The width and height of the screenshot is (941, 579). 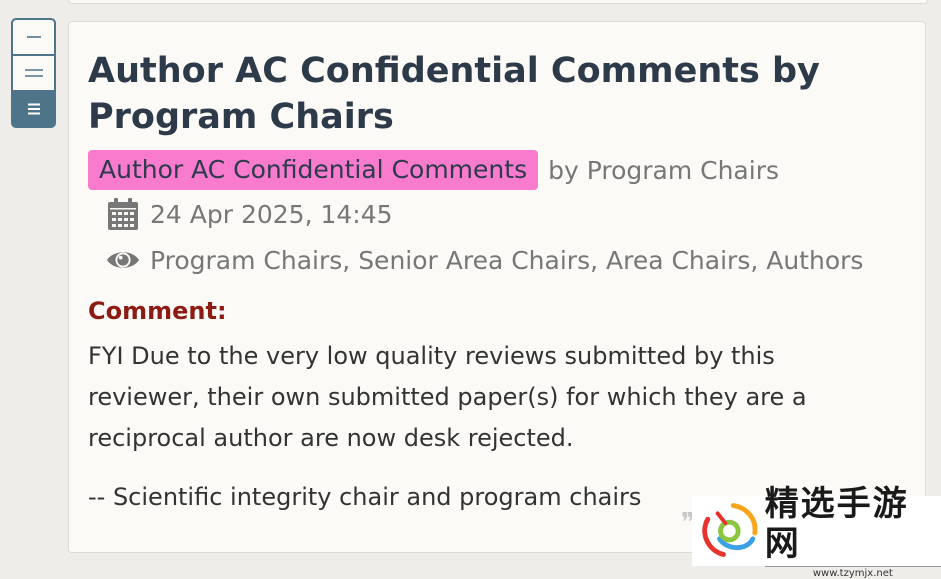 What do you see at coordinates (498, 2) in the screenshot?
I see `previous-note-edge` at bounding box center [498, 2].